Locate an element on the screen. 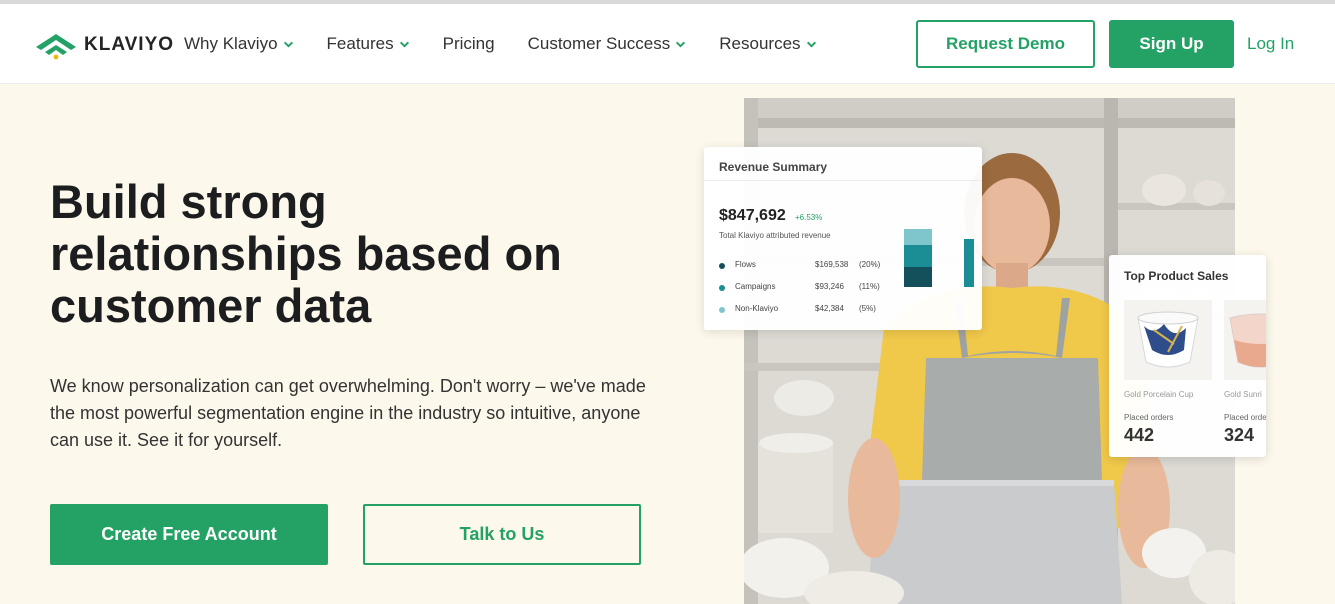 This screenshot has height=604, width=1335. klaviyo-wifi-logo-icon is located at coordinates (56, 47).